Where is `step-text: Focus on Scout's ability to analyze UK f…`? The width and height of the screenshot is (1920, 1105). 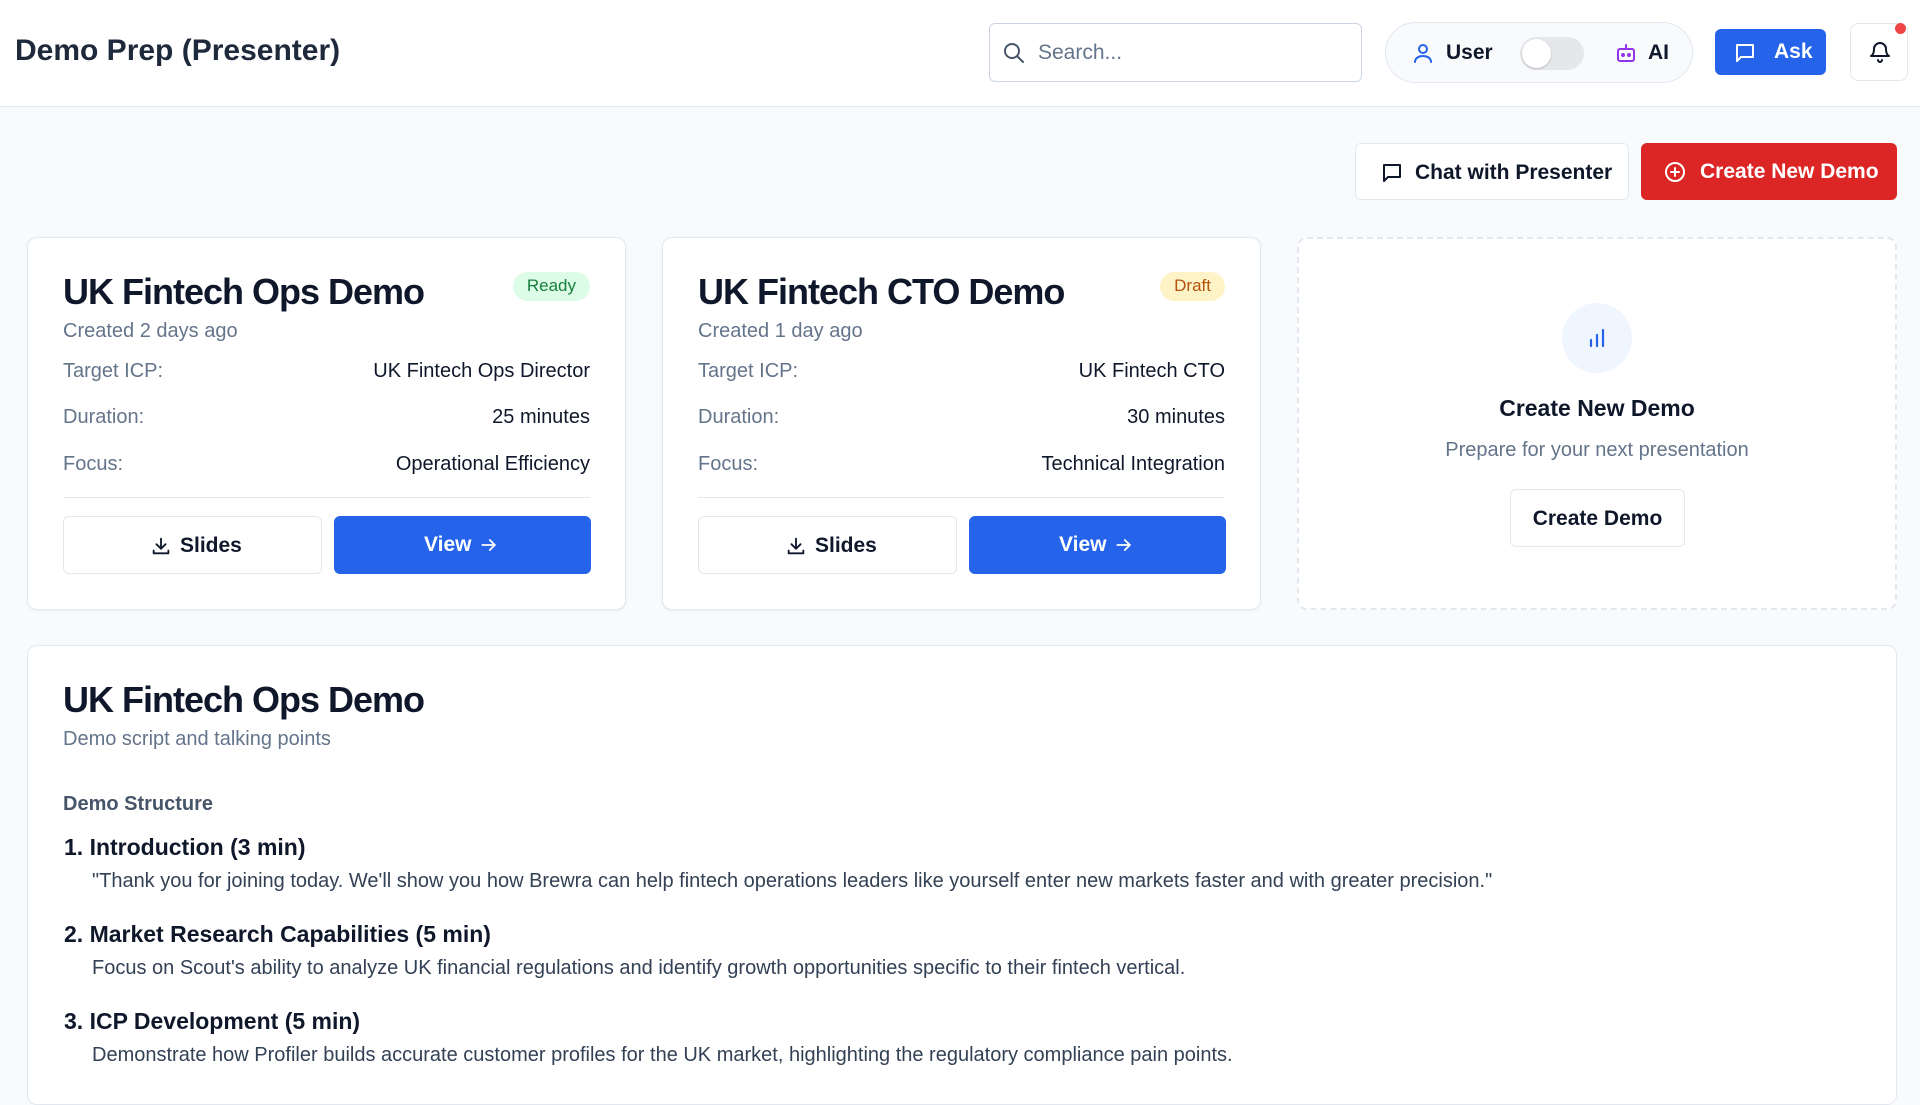
step-text: Focus on Scout's ability to analyze UK f… is located at coordinates (639, 968).